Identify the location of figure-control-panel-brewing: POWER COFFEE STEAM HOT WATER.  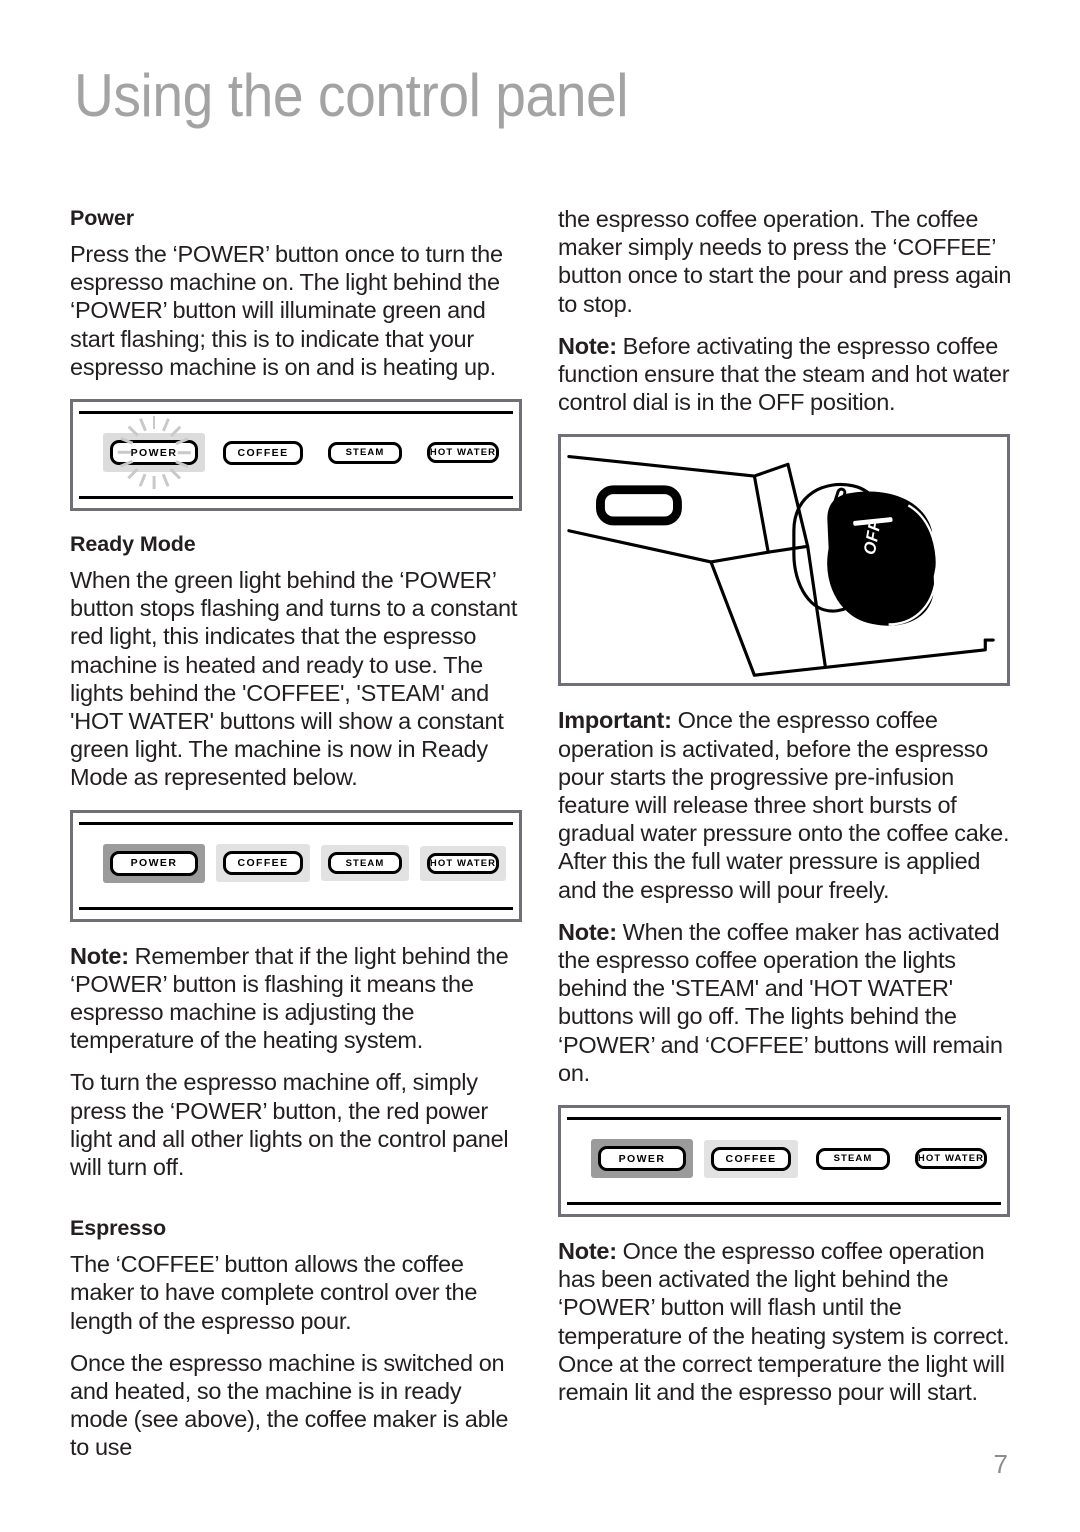
(784, 1161).